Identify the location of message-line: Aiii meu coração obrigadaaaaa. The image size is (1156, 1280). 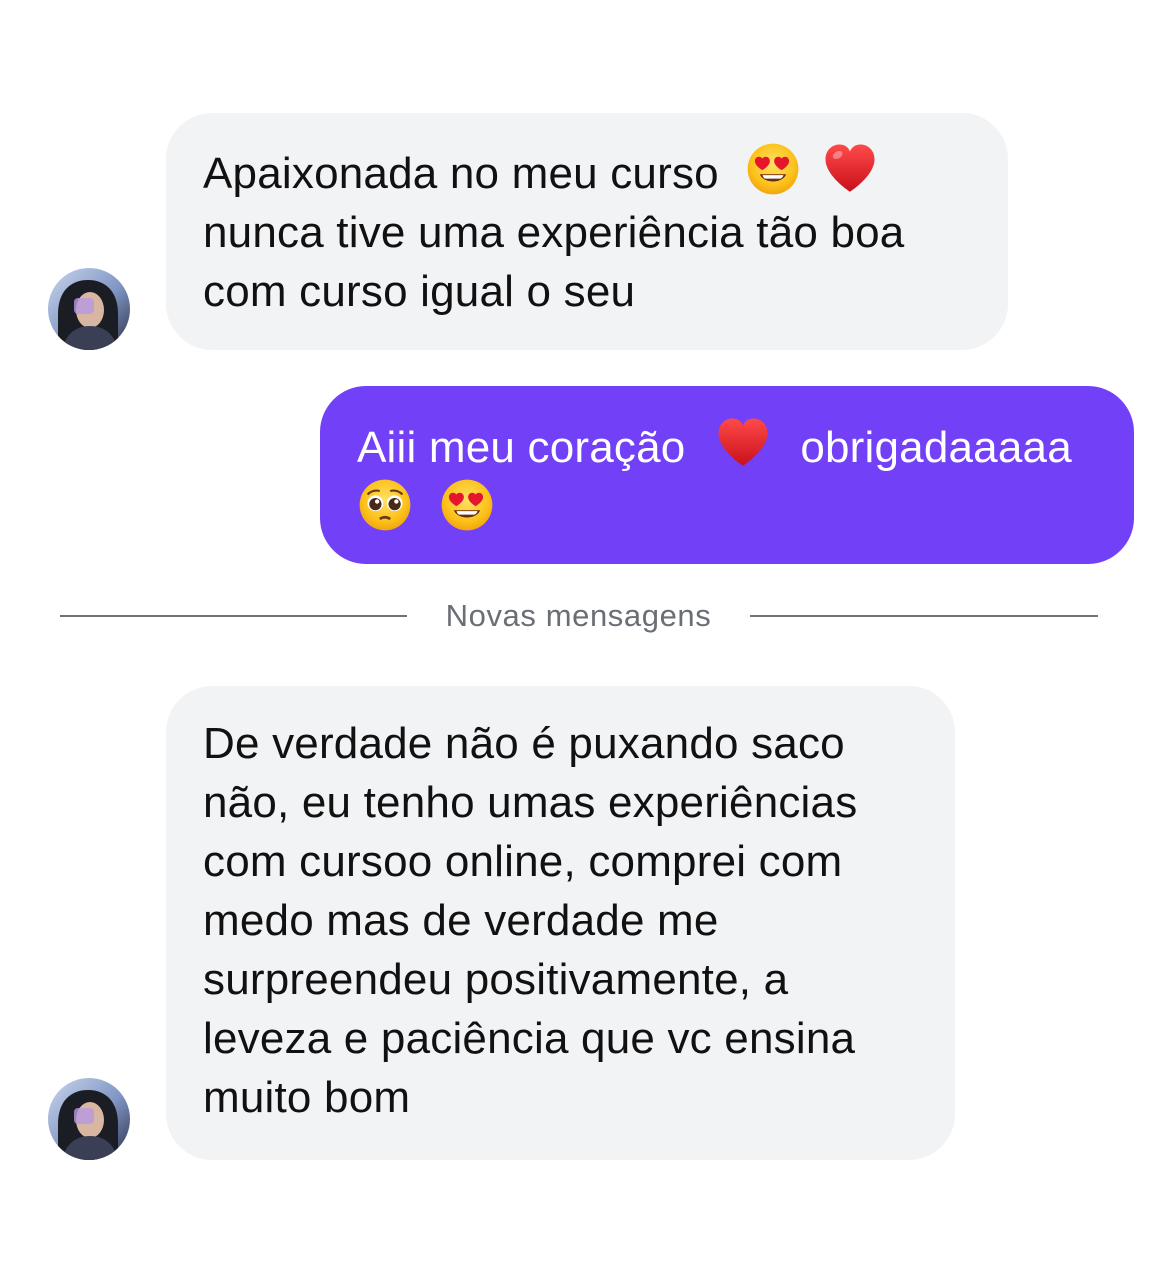
(745, 446).